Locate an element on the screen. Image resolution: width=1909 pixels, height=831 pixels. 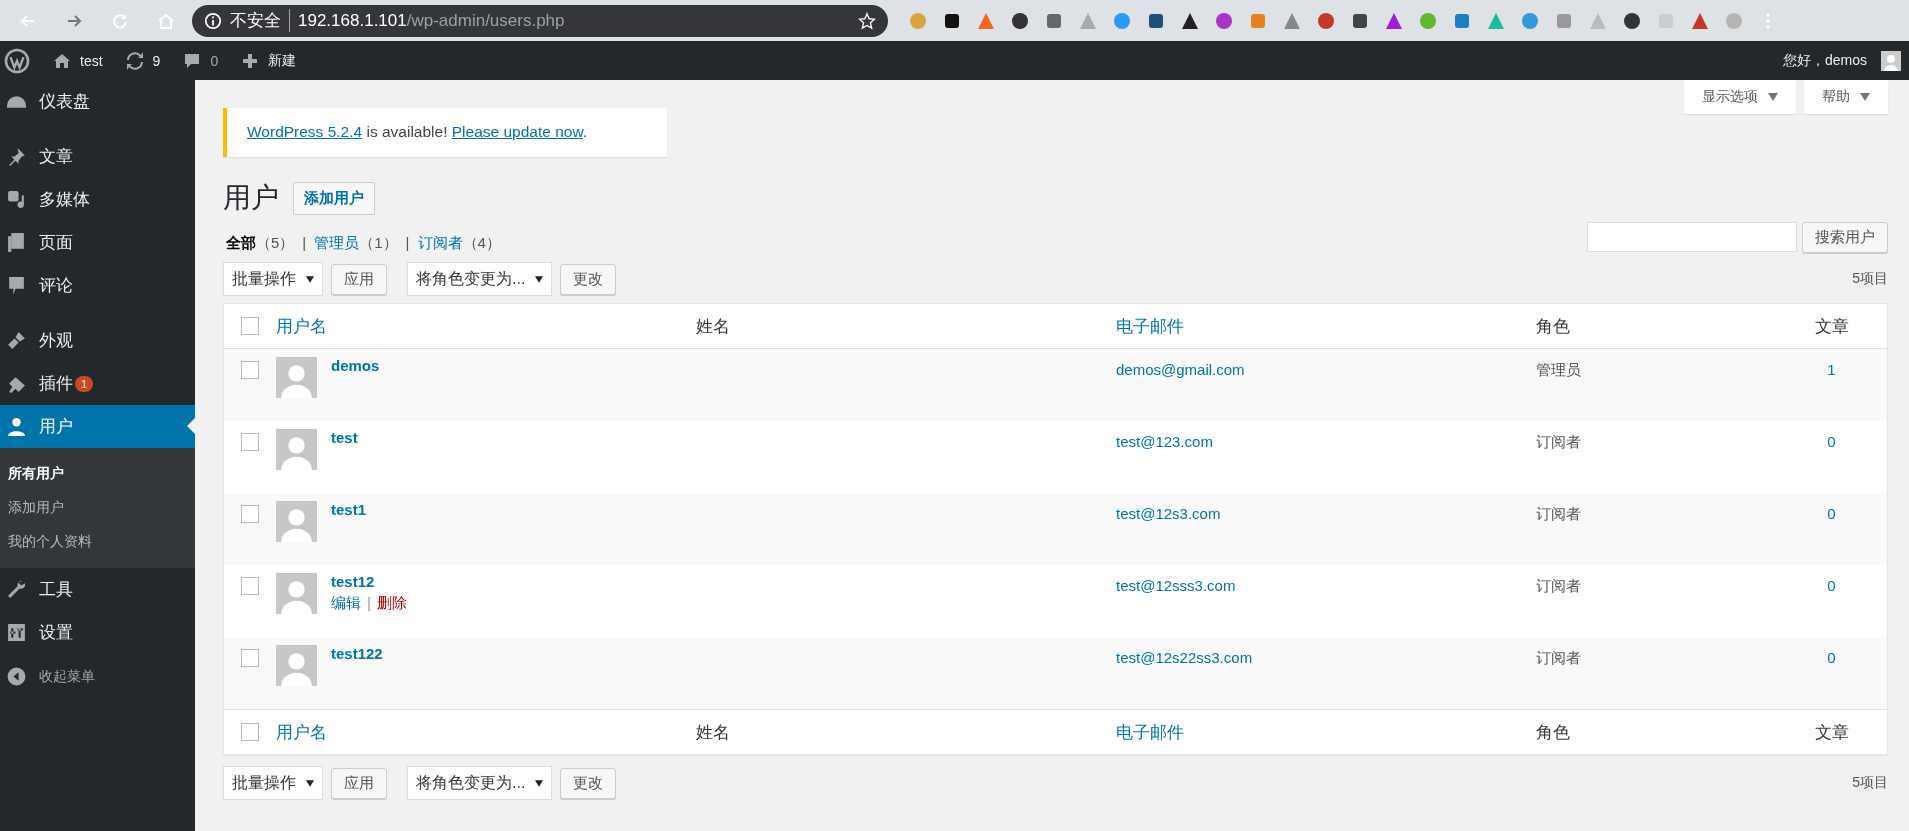
collapse-menu-button: 收起菜单 is located at coordinates (97, 676).